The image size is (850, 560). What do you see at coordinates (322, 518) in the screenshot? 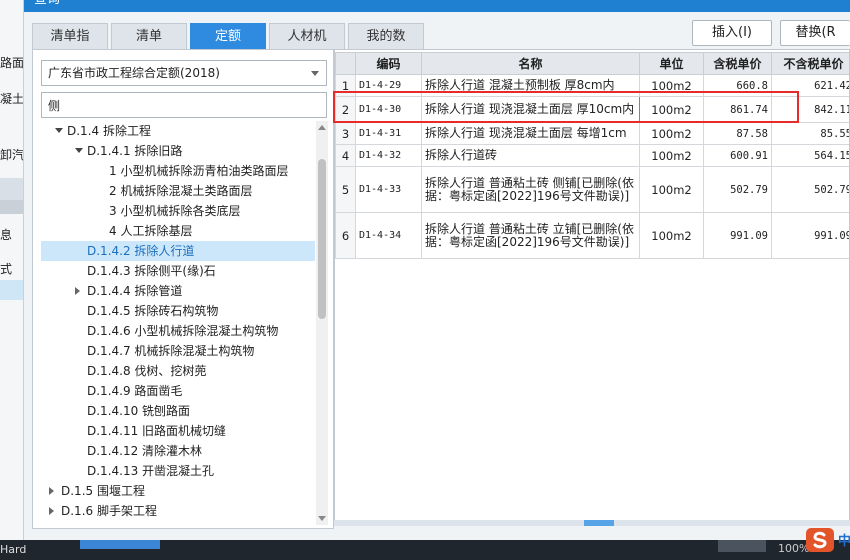
I see `scroll-down-icon` at bounding box center [322, 518].